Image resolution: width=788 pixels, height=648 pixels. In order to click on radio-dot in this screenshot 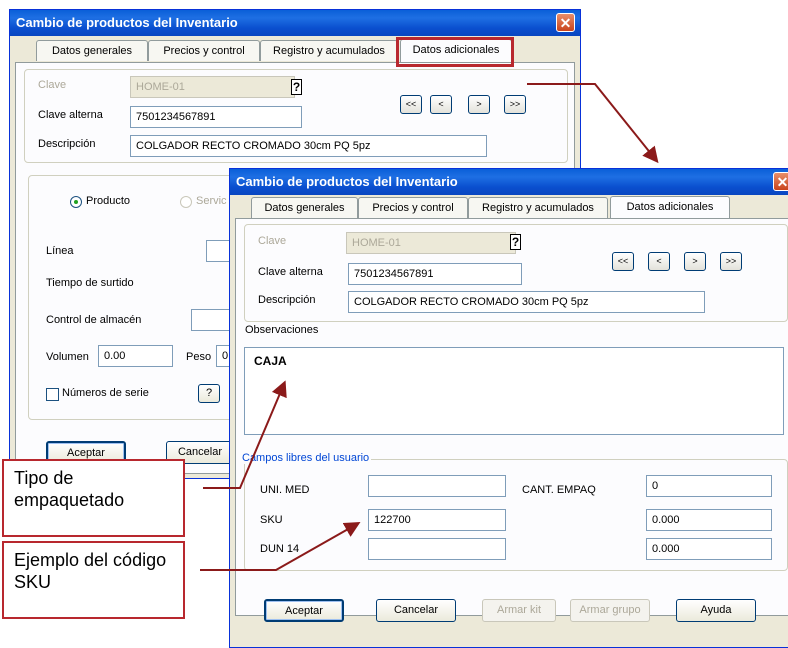, I will do `click(76, 202)`.